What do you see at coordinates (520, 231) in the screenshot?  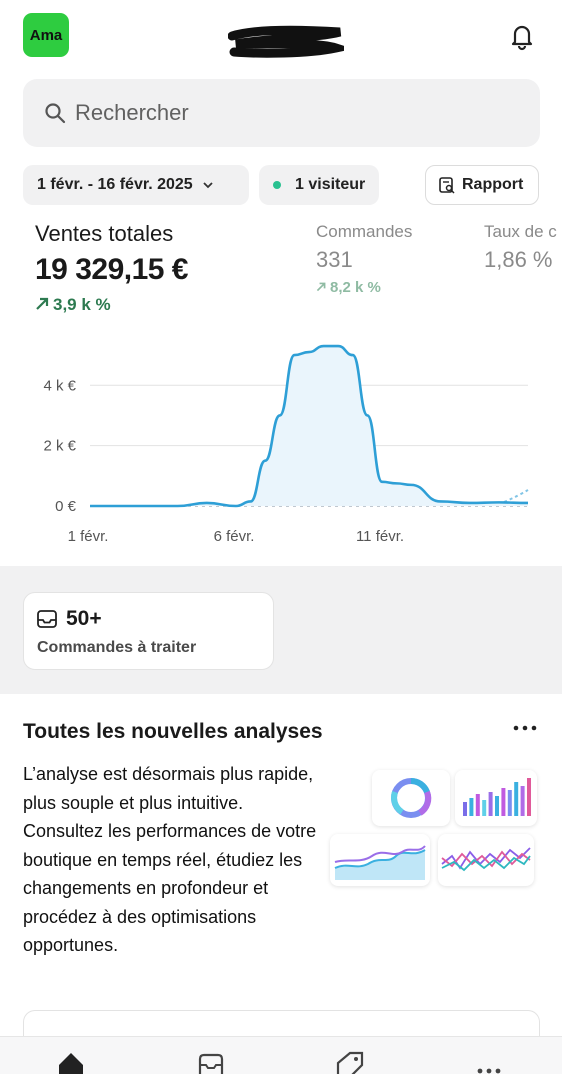 I see `metric-label: Taux de c` at bounding box center [520, 231].